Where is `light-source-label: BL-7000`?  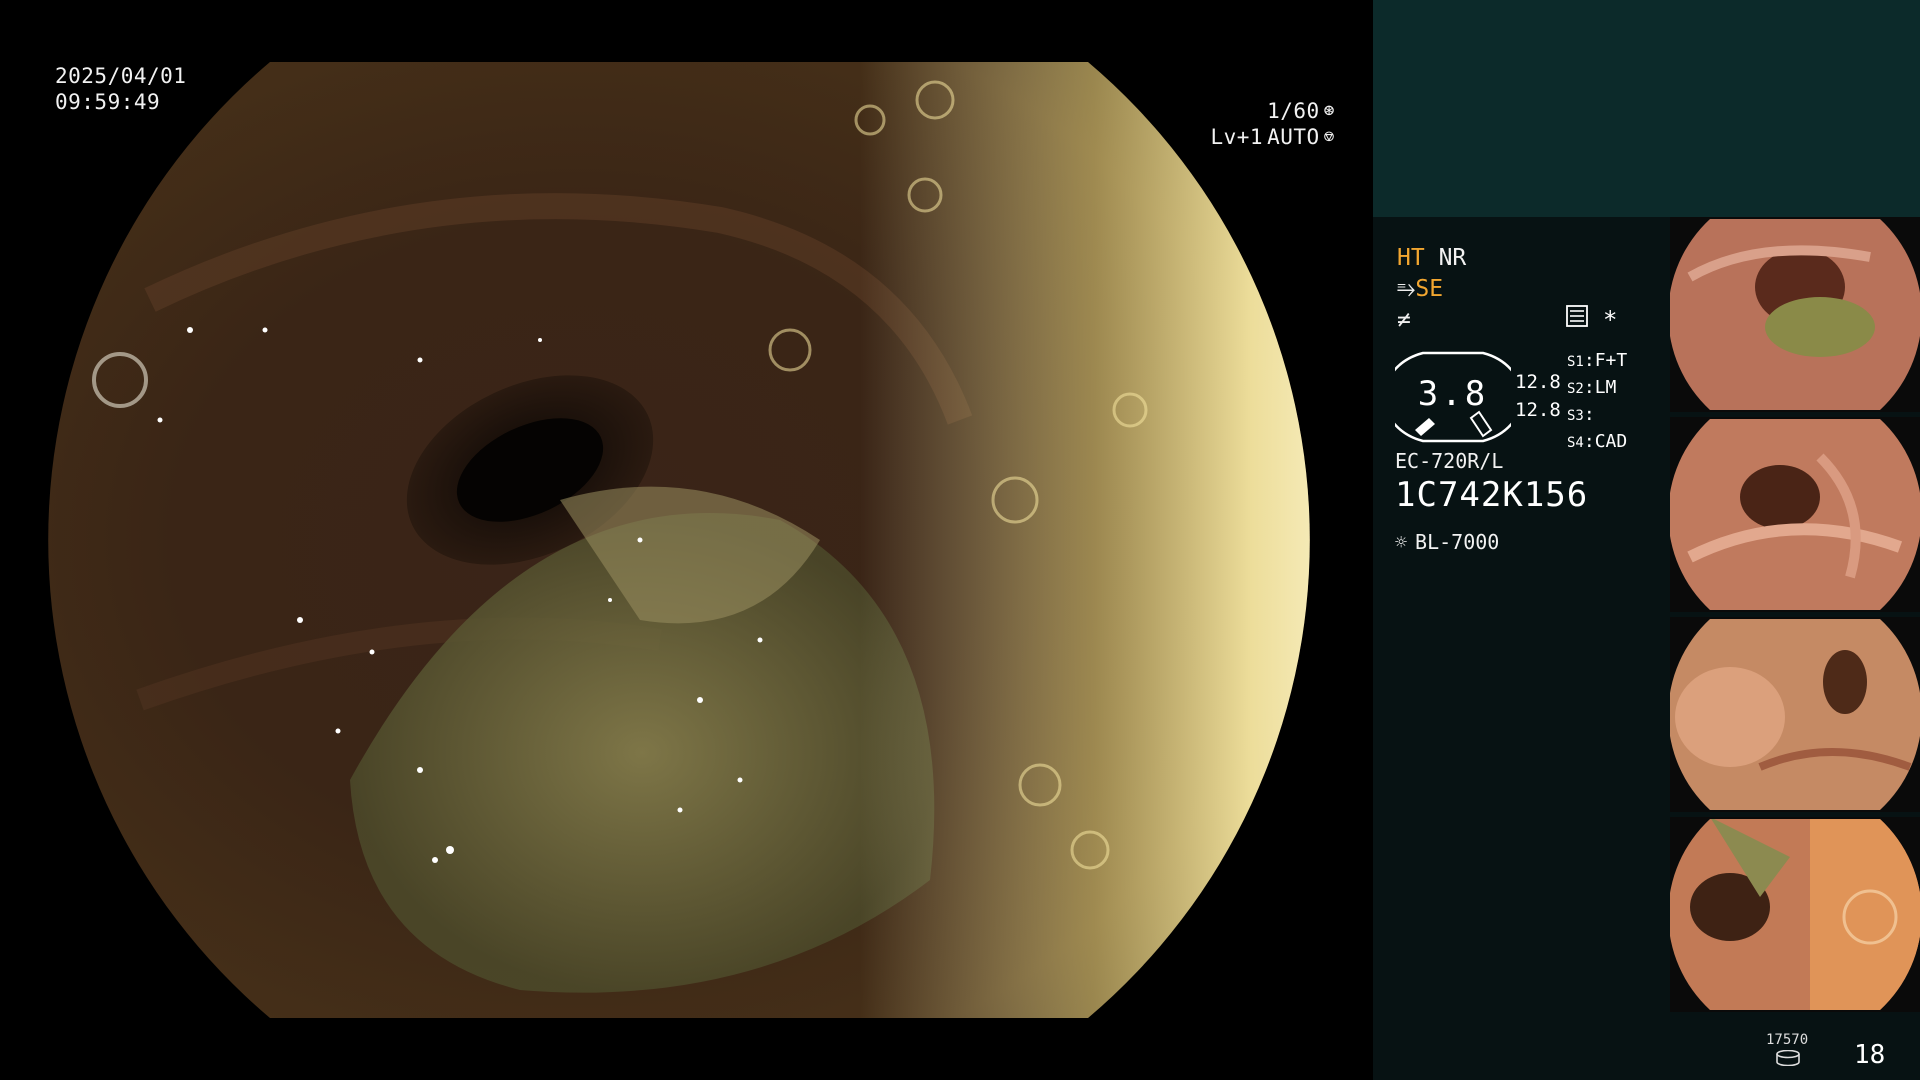 light-source-label: BL-7000 is located at coordinates (1457, 542).